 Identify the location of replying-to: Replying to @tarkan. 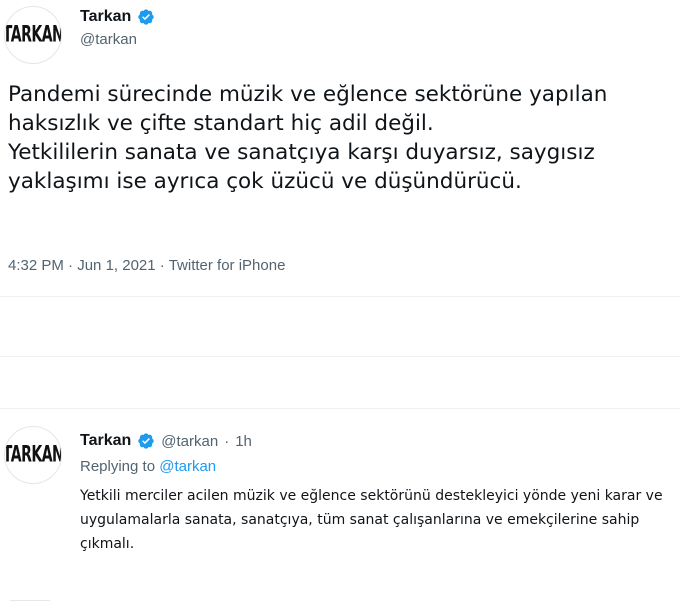
(148, 466).